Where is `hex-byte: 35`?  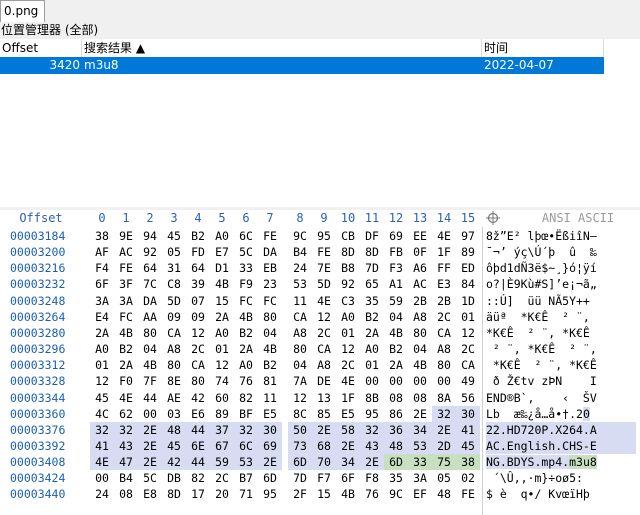 hex-byte: 35 is located at coordinates (396, 478).